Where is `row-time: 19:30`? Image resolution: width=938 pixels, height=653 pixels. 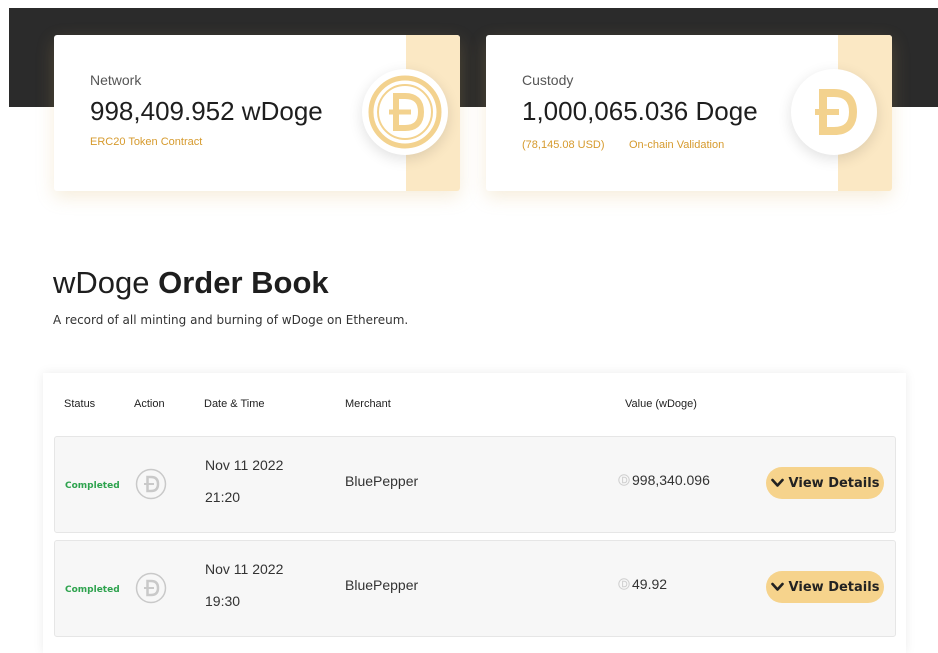 row-time: 19:30 is located at coordinates (223, 601).